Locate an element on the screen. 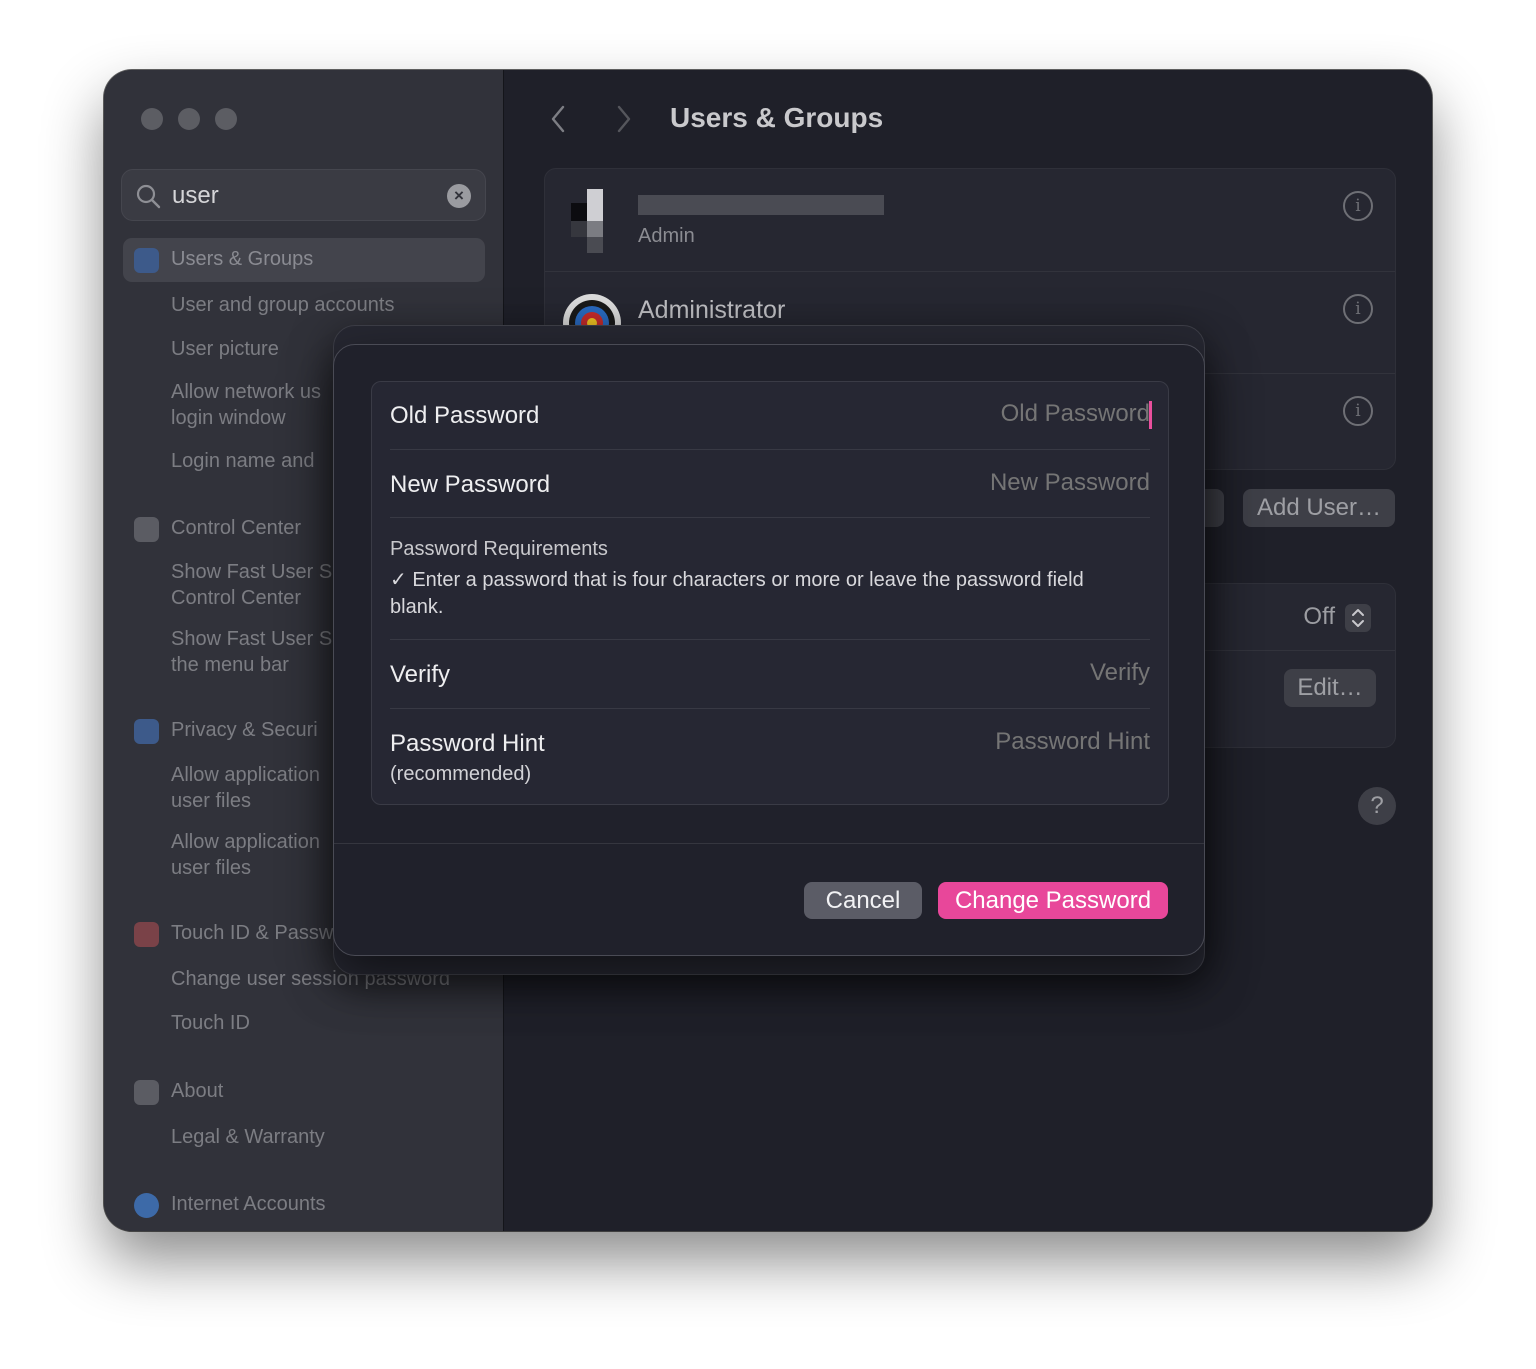 This screenshot has width=1536, height=1369. password-hint-label: Password Hint is located at coordinates (467, 743).